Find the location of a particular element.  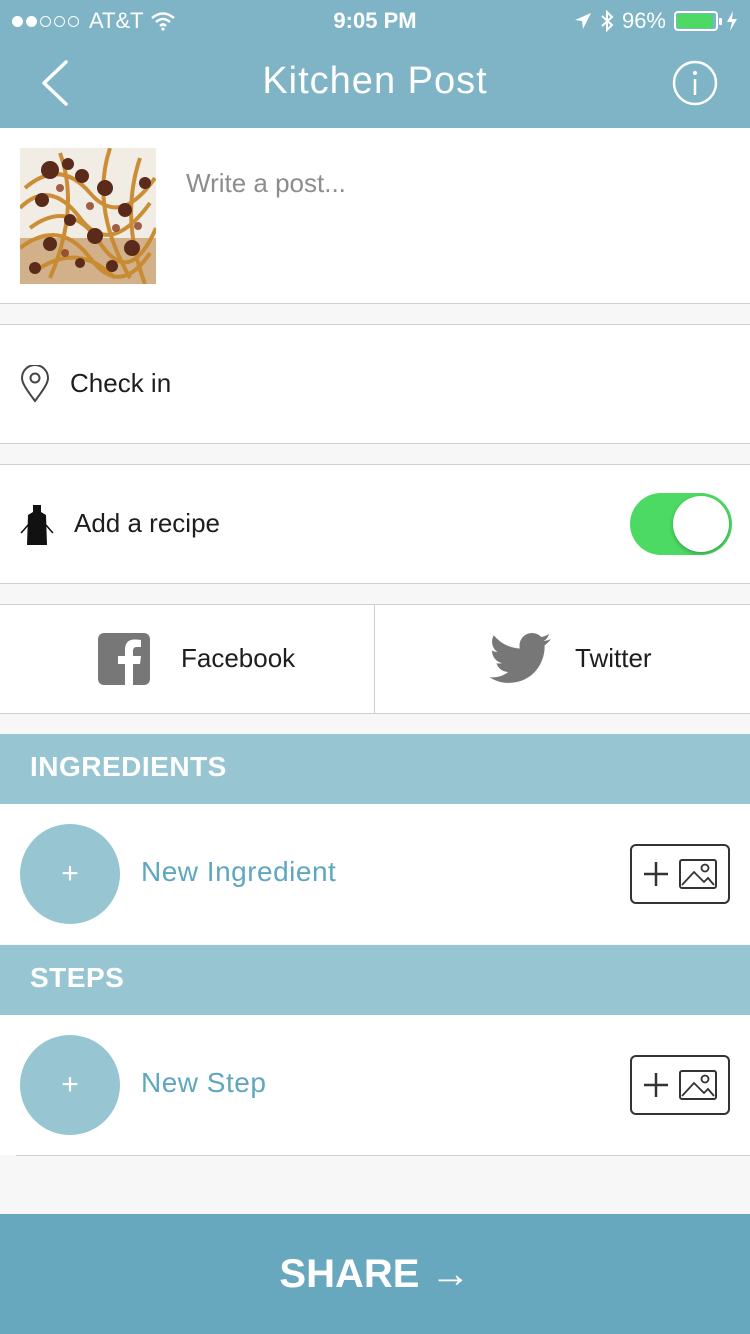

share-label: SHARE → is located at coordinates (375, 1274).